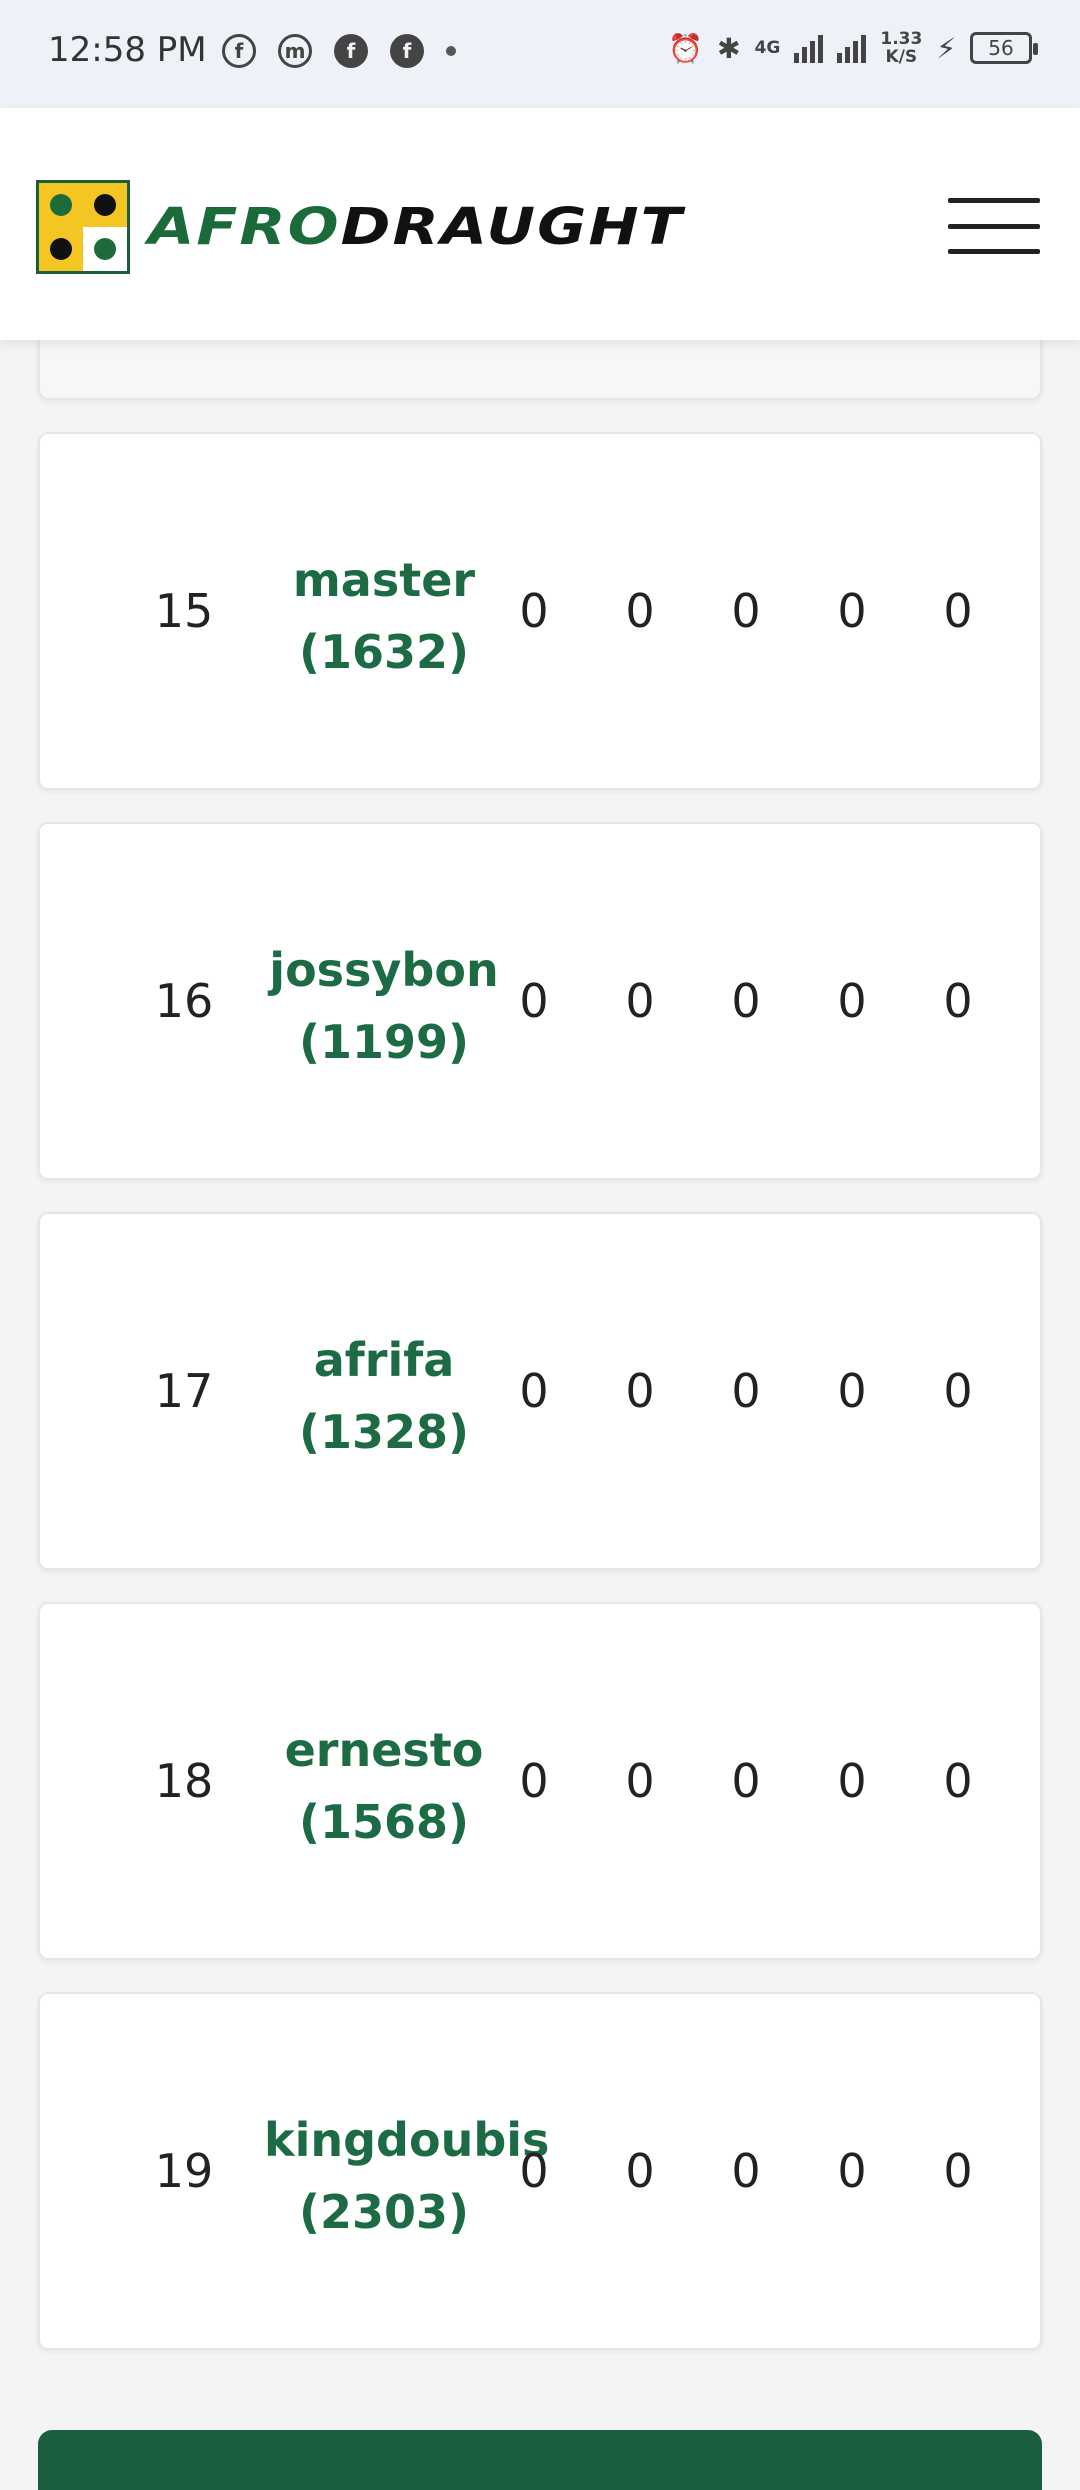 This screenshot has height=2490, width=1080. What do you see at coordinates (184, 1391) in the screenshot?
I see `rank-number: 17` at bounding box center [184, 1391].